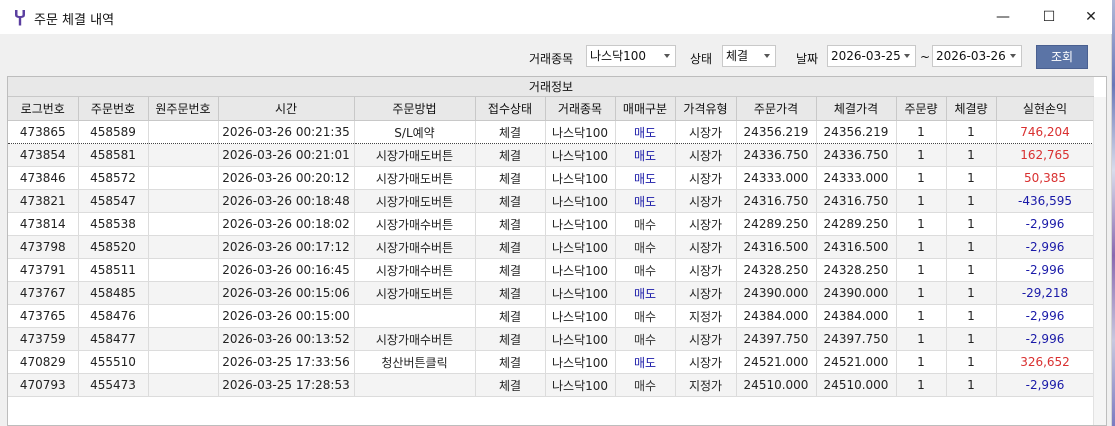 The image size is (1115, 426). I want to click on column-header: 시간, so click(286, 109).